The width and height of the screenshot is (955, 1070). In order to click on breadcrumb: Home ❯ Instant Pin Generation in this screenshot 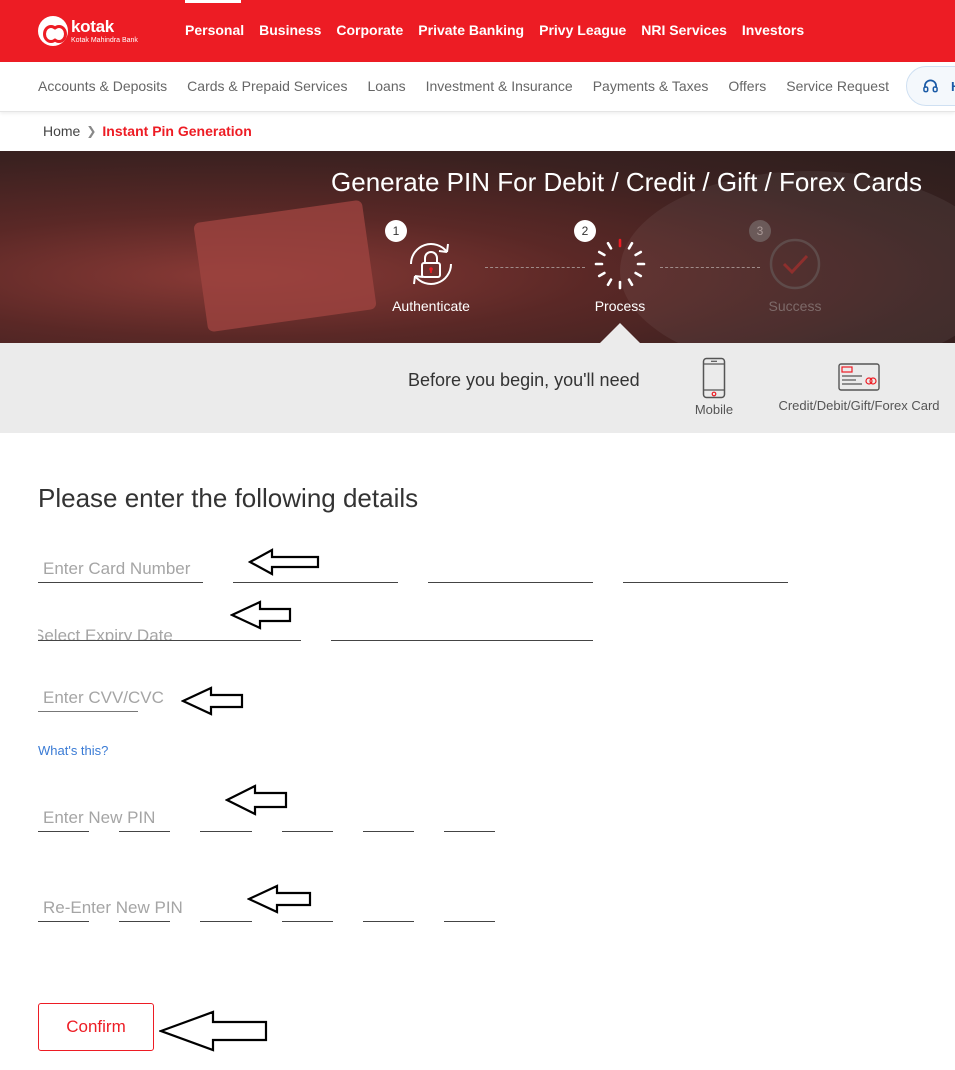, I will do `click(147, 131)`.